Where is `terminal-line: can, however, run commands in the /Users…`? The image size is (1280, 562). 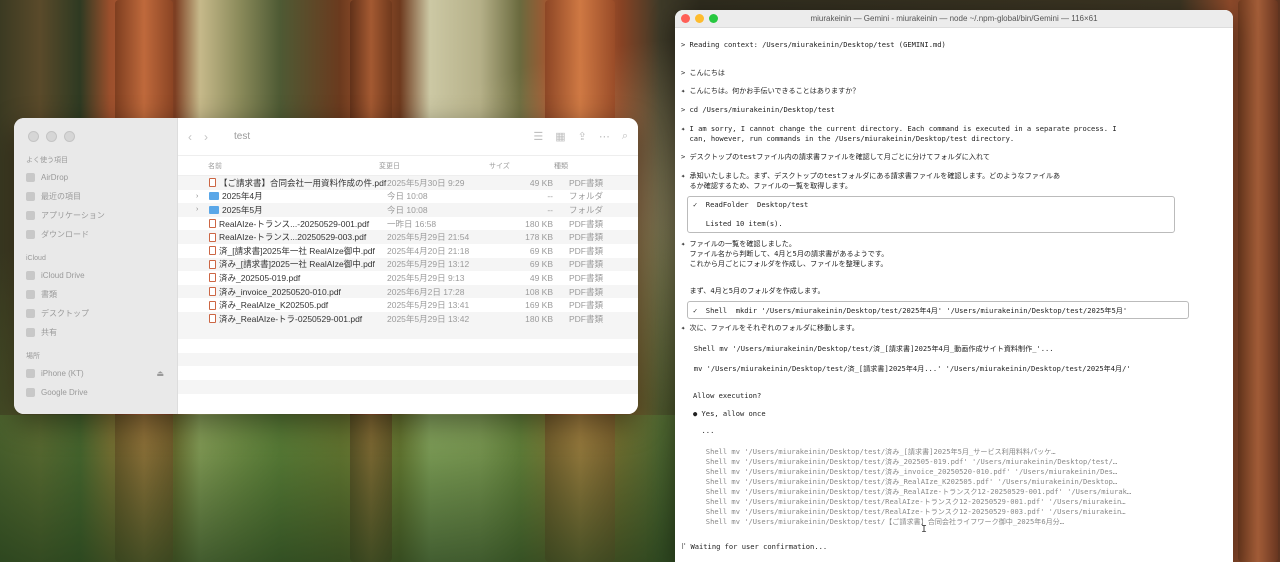
terminal-line: can, however, run commands in the /Users… is located at coordinates (848, 138).